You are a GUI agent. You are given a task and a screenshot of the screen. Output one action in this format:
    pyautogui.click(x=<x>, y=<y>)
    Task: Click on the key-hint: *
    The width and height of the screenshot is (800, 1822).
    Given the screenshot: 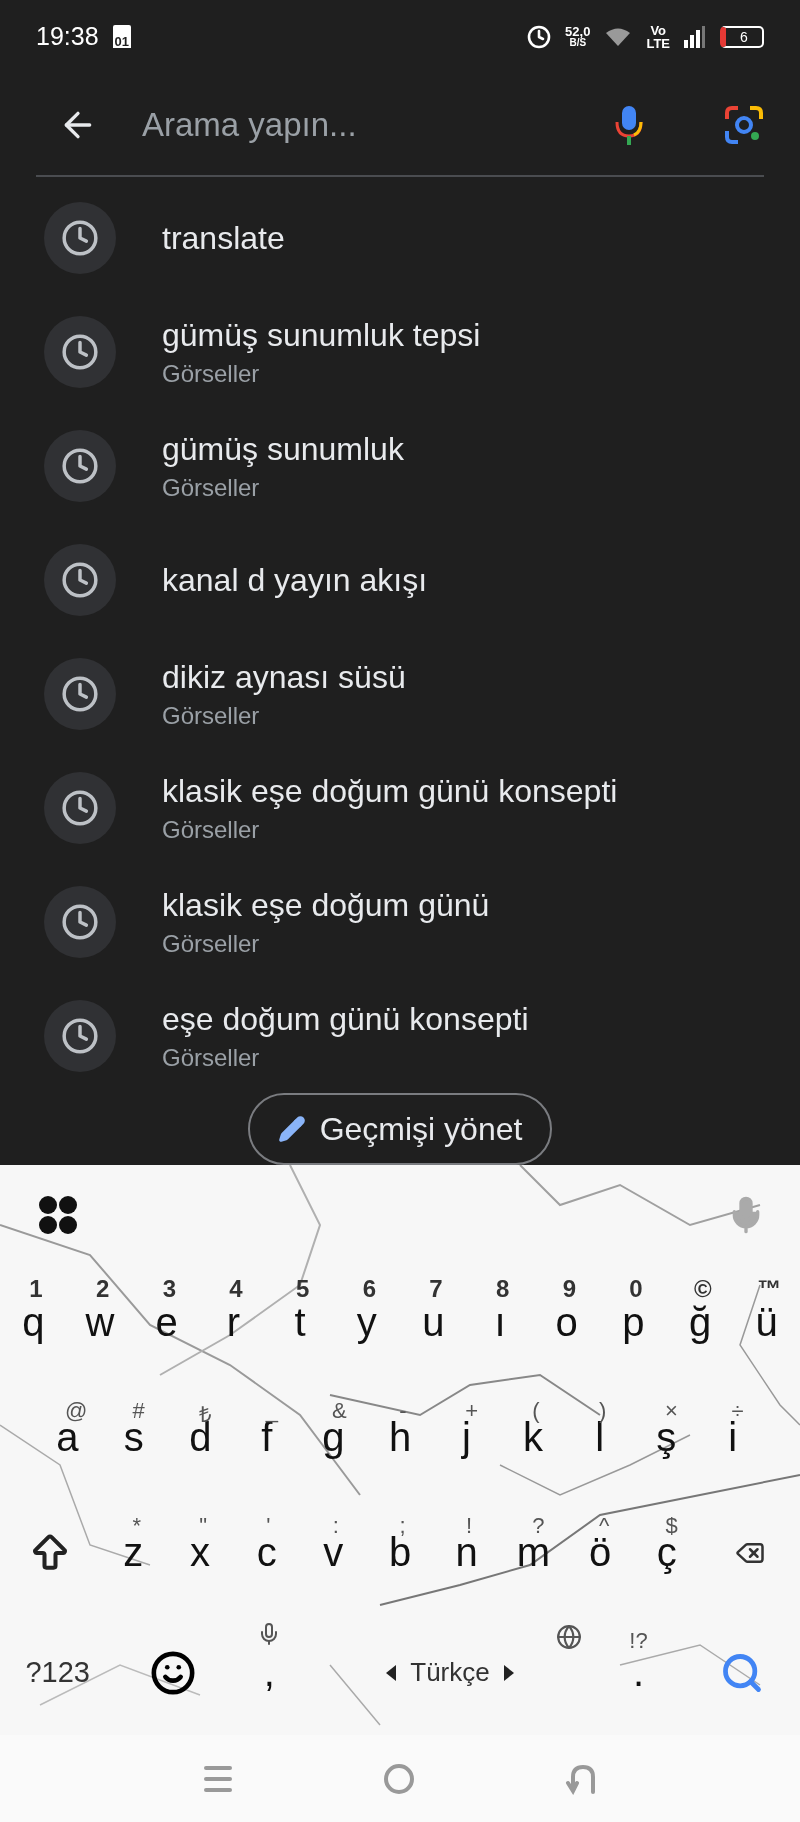 What is the action you would take?
    pyautogui.click(x=137, y=1526)
    